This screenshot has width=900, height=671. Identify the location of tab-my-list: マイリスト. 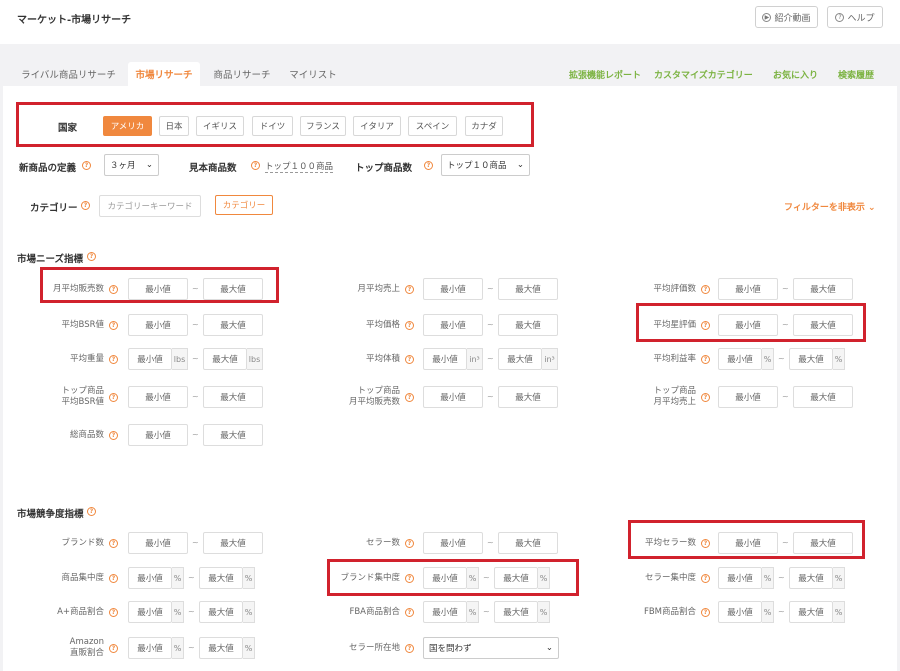
(313, 74).